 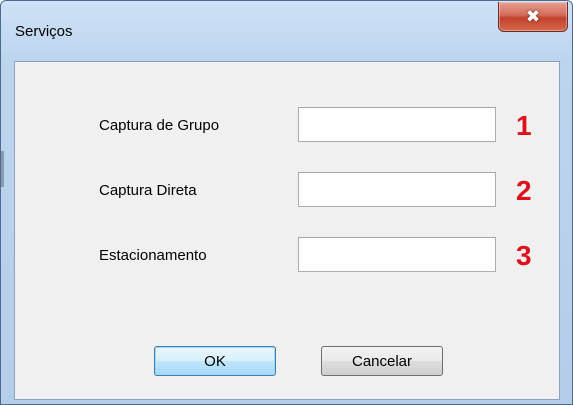 I want to click on close-button: ✖, so click(x=533, y=17).